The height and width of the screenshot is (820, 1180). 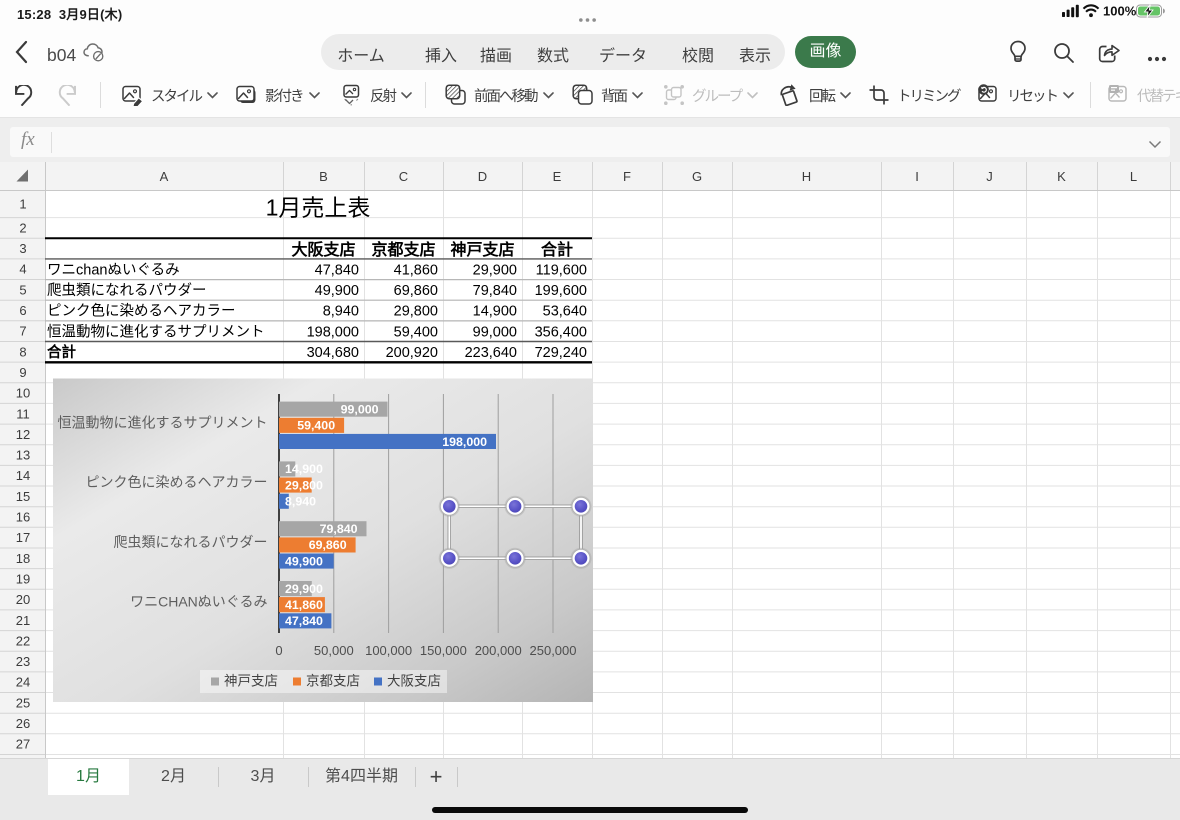 I want to click on svg-text: 14, so click(x=23, y=475).